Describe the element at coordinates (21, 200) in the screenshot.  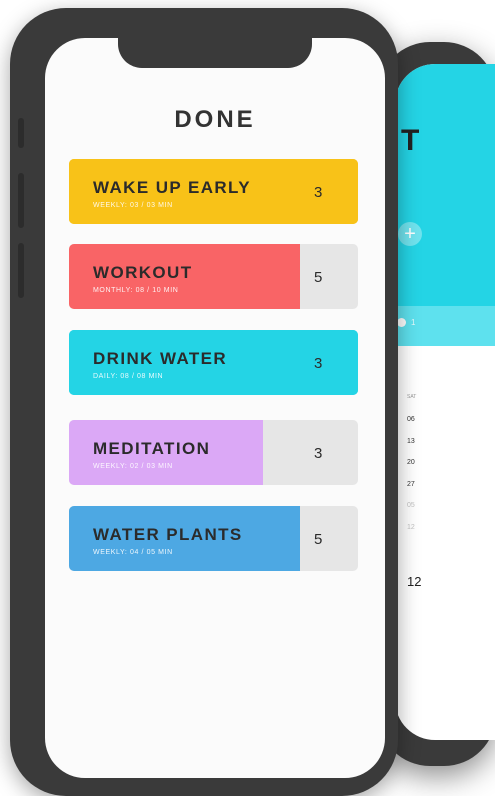
I see `volume-up-button` at that location.